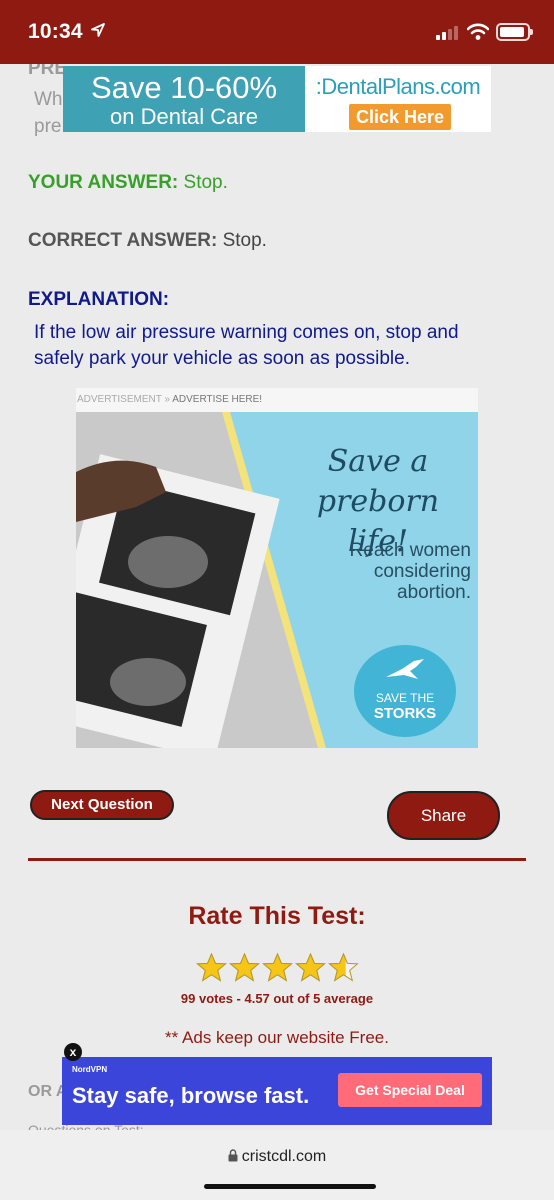 Image resolution: width=554 pixels, height=1200 pixels. What do you see at coordinates (410, 571) in the screenshot?
I see `stork-ad-copy: Reach women considering abortion.` at bounding box center [410, 571].